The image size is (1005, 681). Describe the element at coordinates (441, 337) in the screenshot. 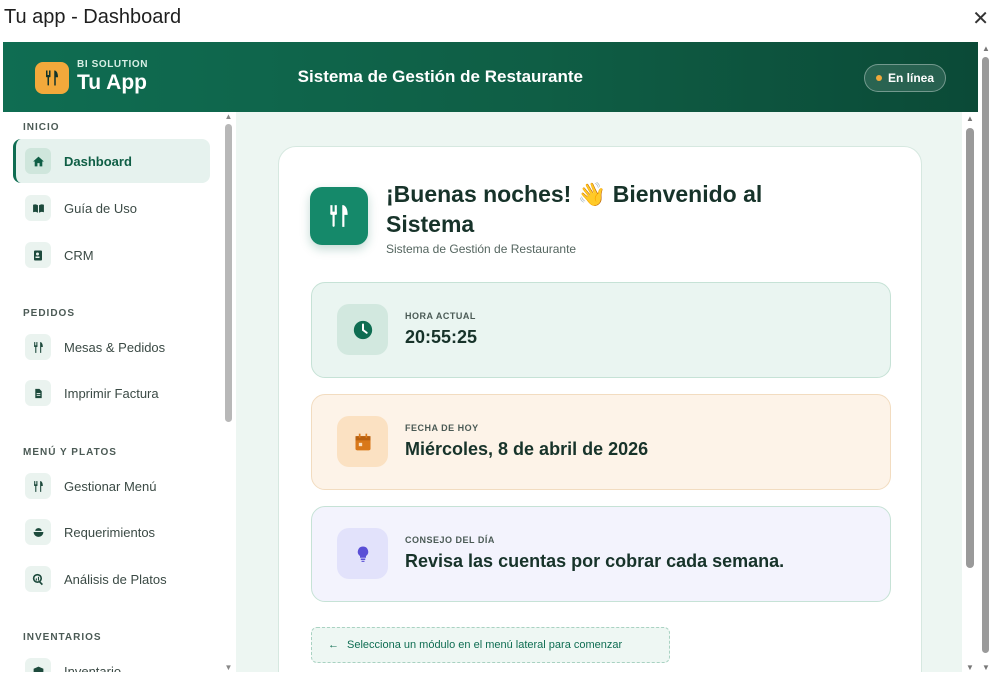

I see `time-value: 20:55:25` at that location.